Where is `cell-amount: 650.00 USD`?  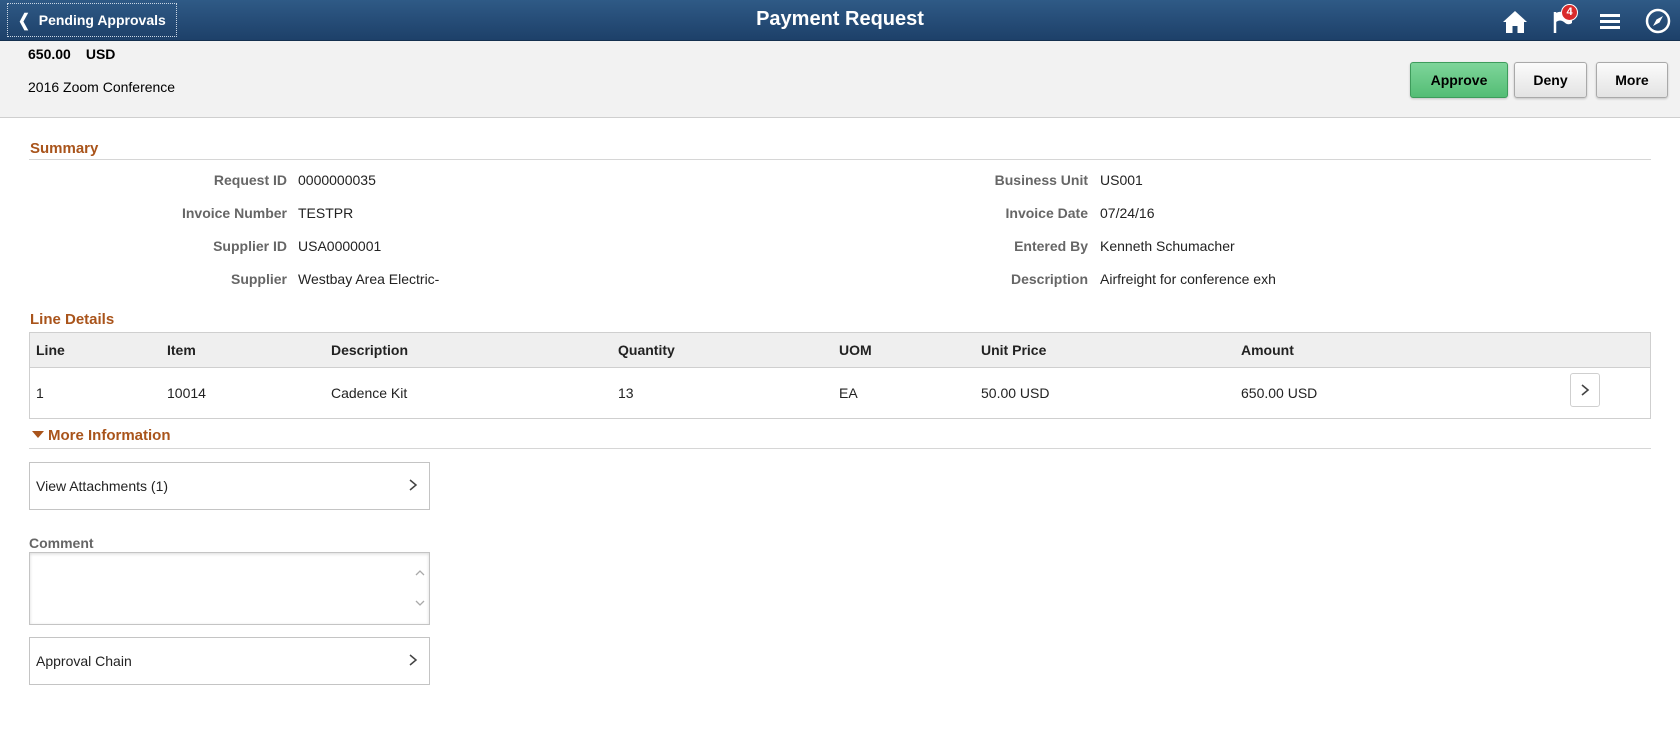 cell-amount: 650.00 USD is located at coordinates (1279, 393).